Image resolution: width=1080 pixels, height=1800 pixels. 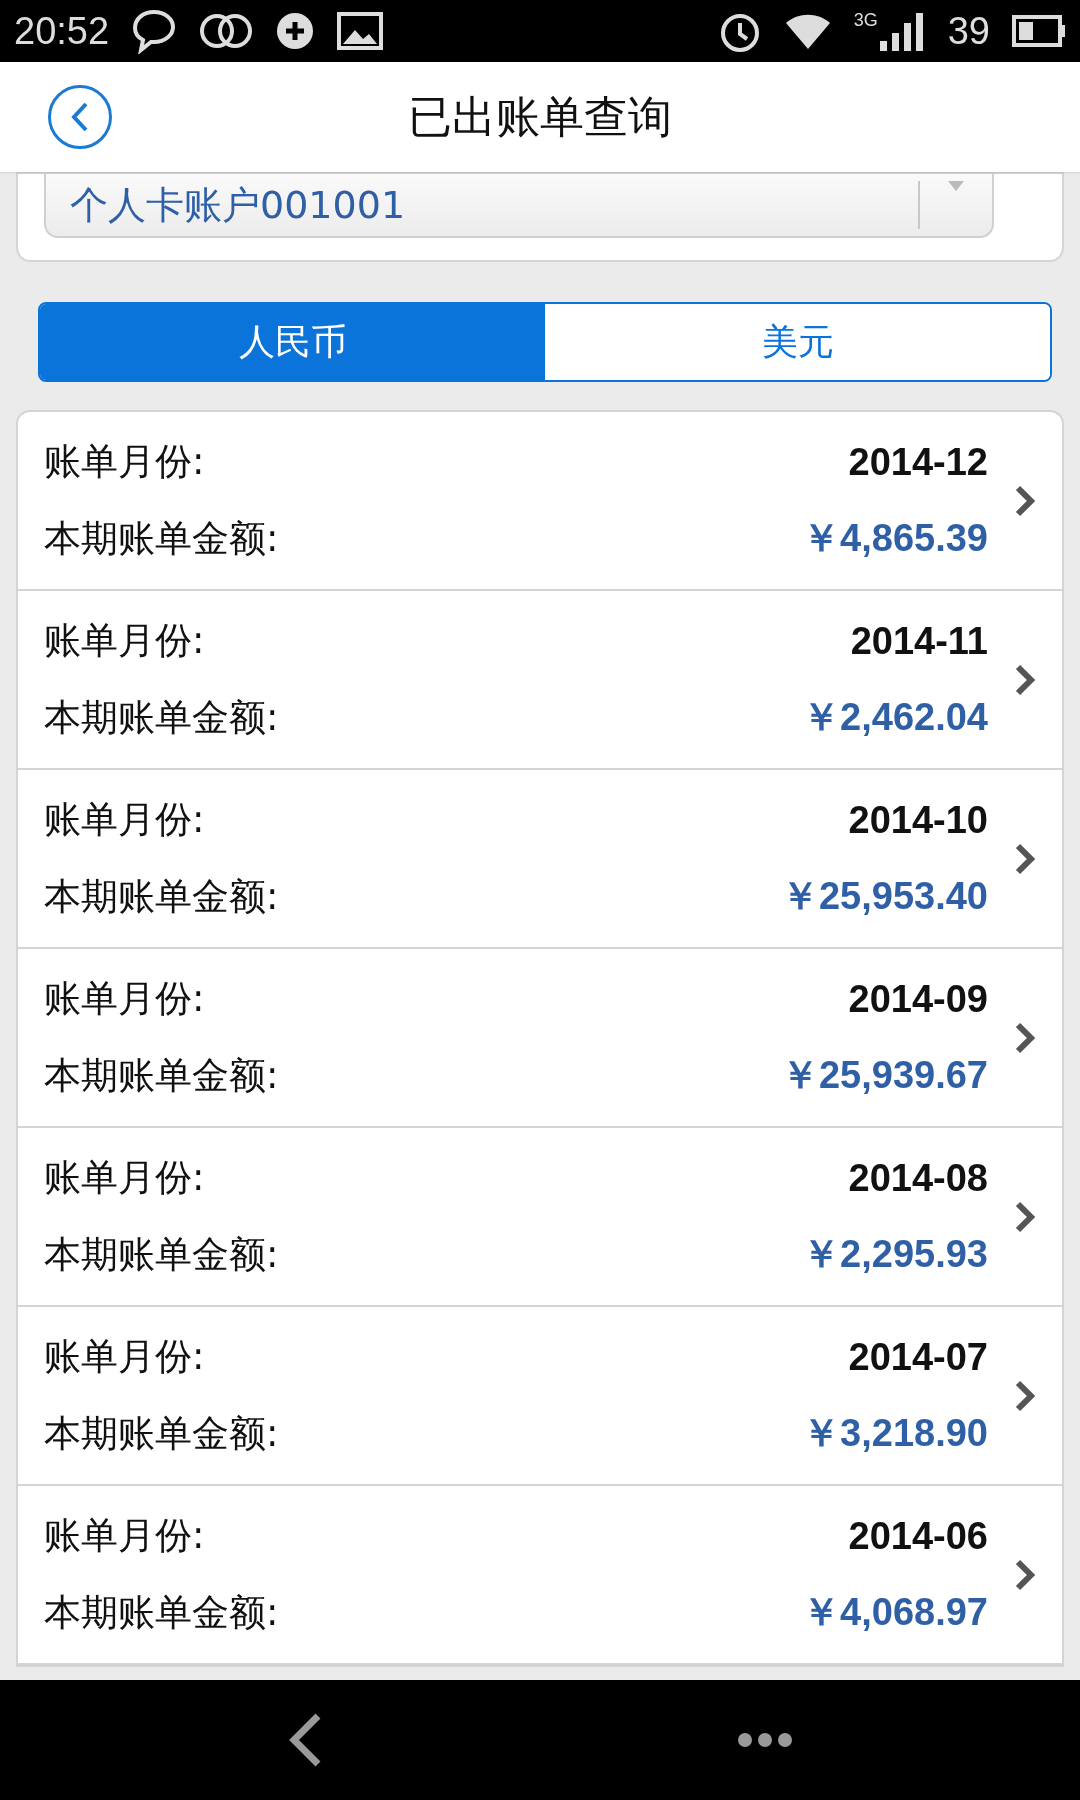 I want to click on battery-percent: 39, so click(x=968, y=31).